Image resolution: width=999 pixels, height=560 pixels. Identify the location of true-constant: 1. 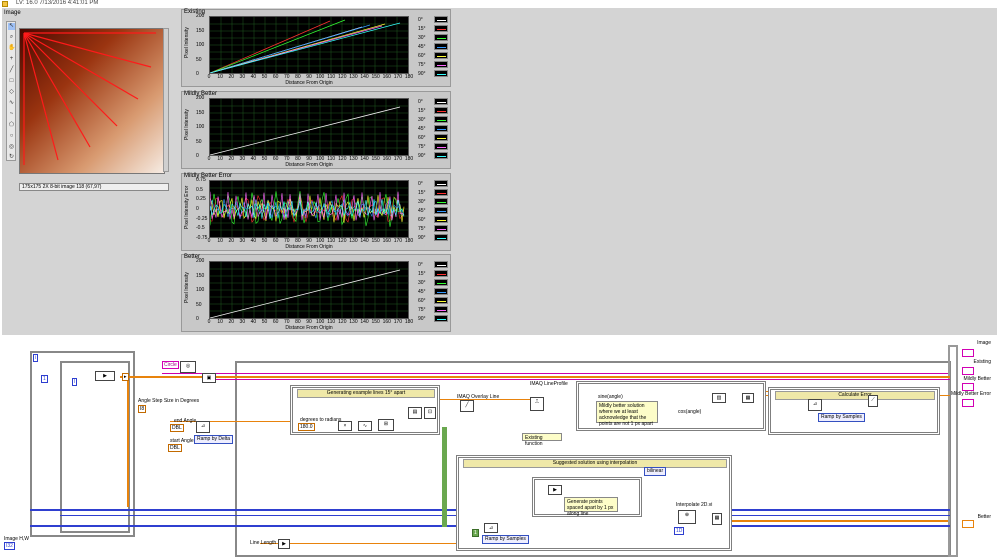
(475, 533).